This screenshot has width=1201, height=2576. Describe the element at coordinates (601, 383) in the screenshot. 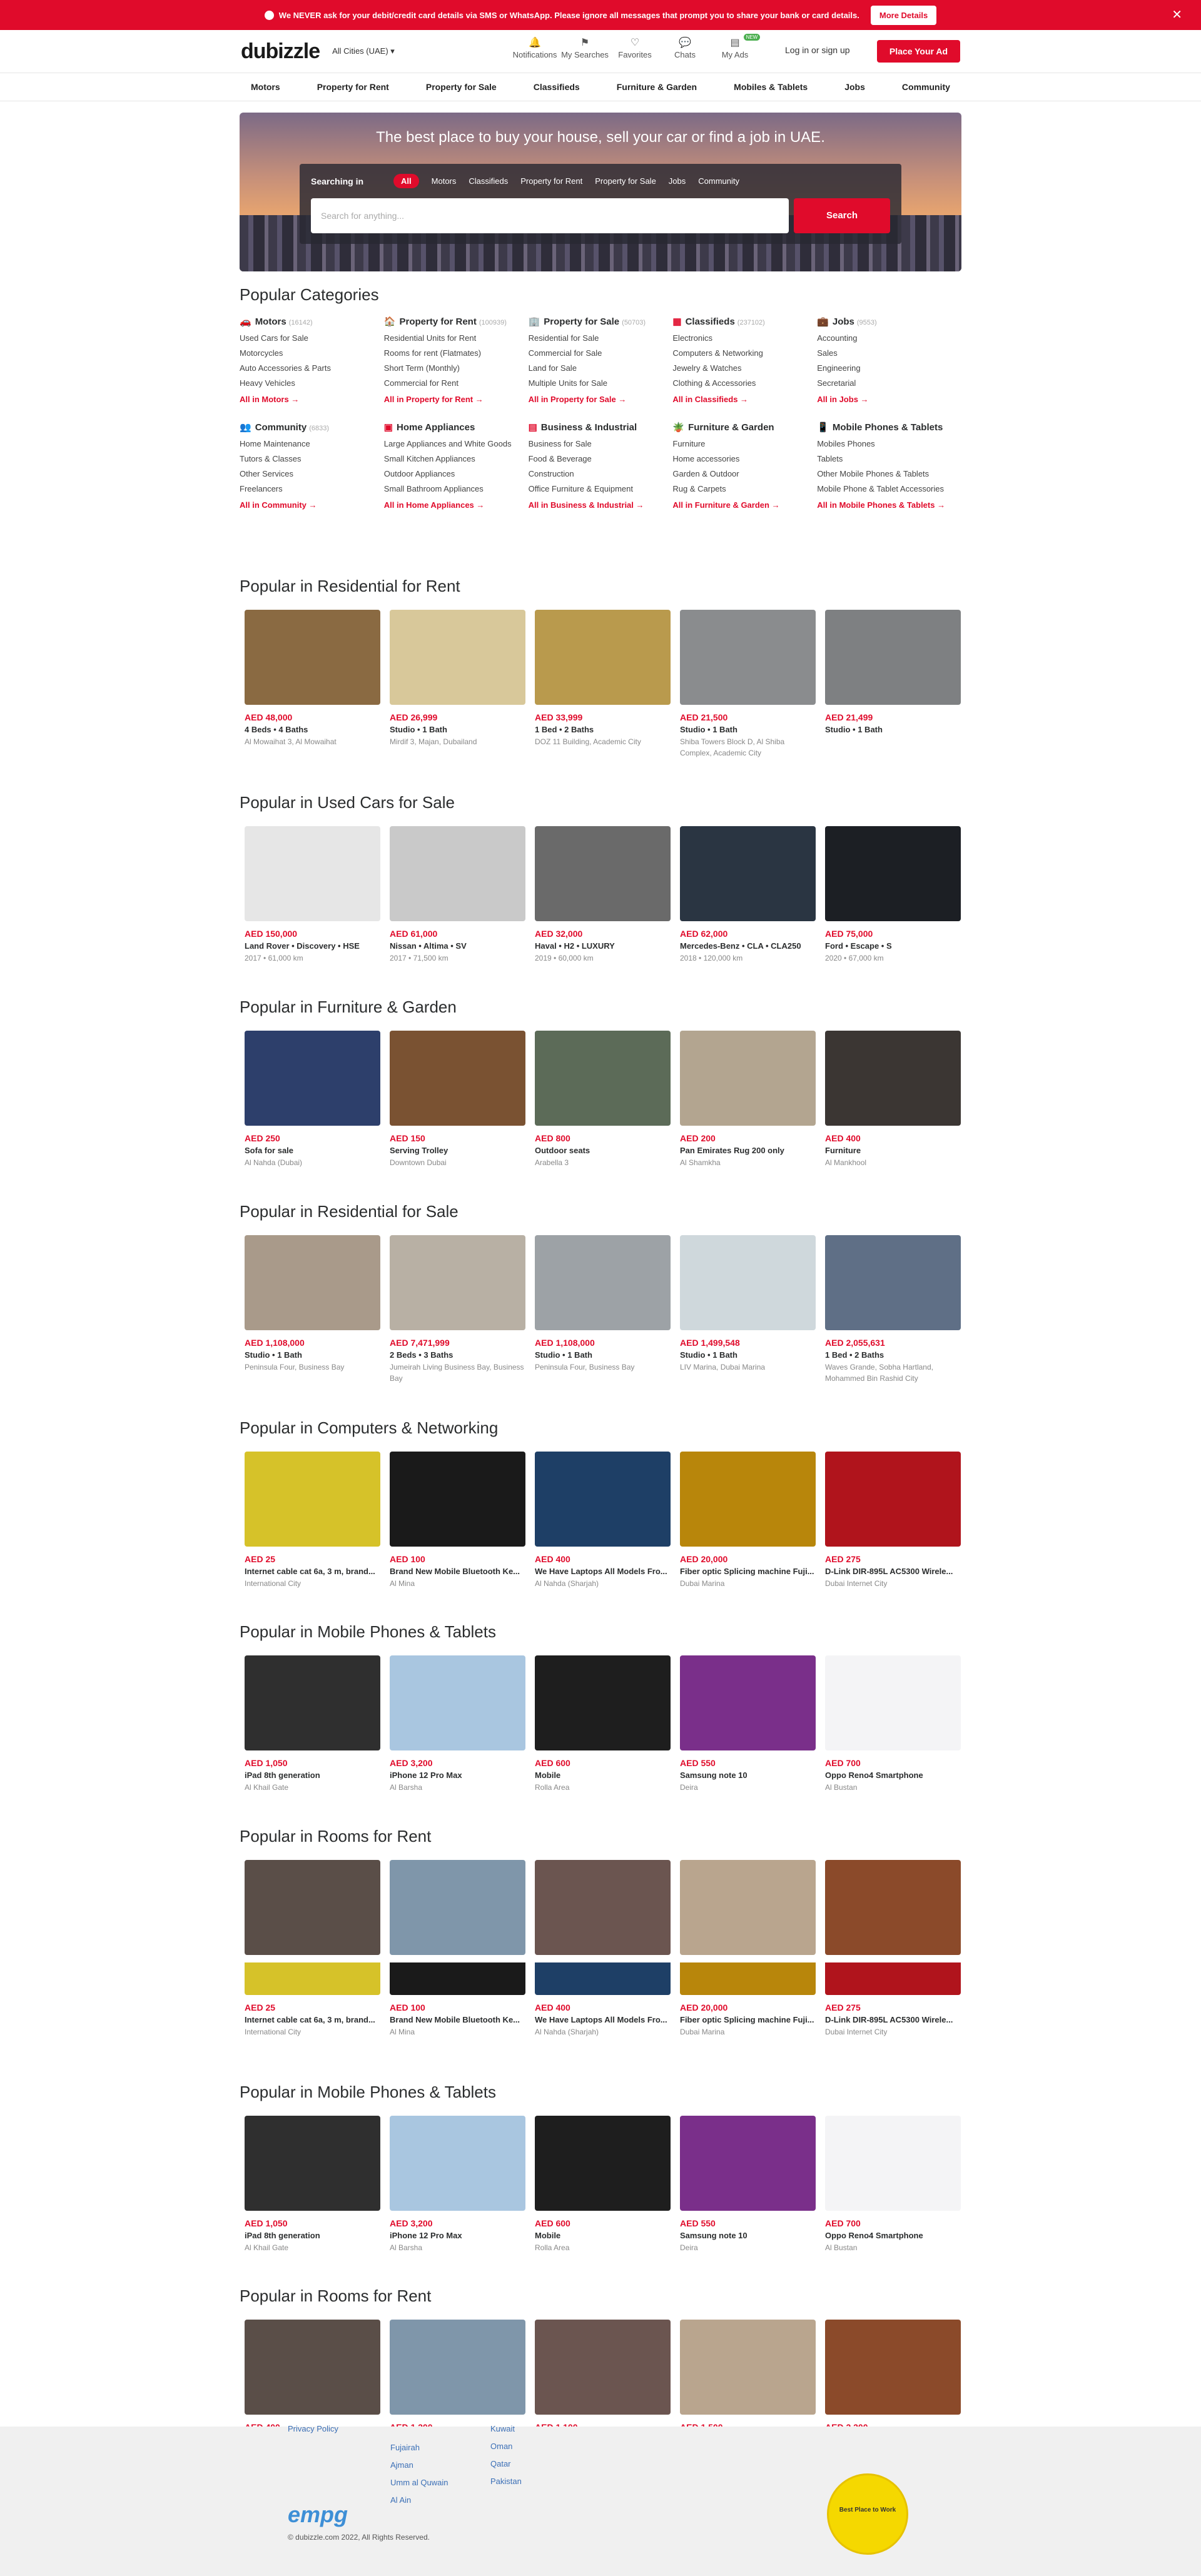

I see `subcategory-link: Multiple Units for Sale` at that location.